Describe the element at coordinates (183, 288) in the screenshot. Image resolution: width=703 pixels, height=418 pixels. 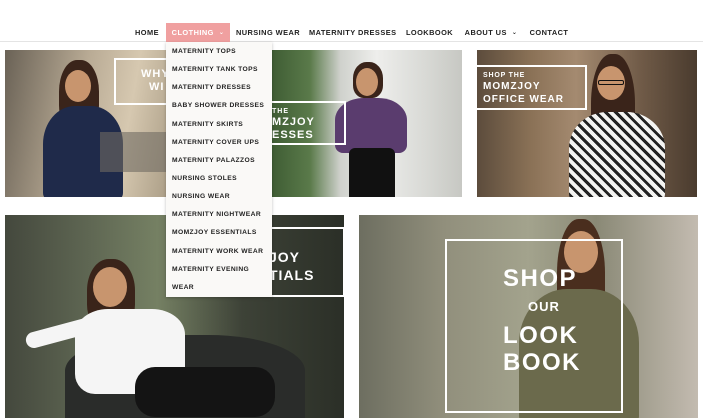
I see `dropdown-item-maternity-evening-wear-cont: WEAR` at that location.